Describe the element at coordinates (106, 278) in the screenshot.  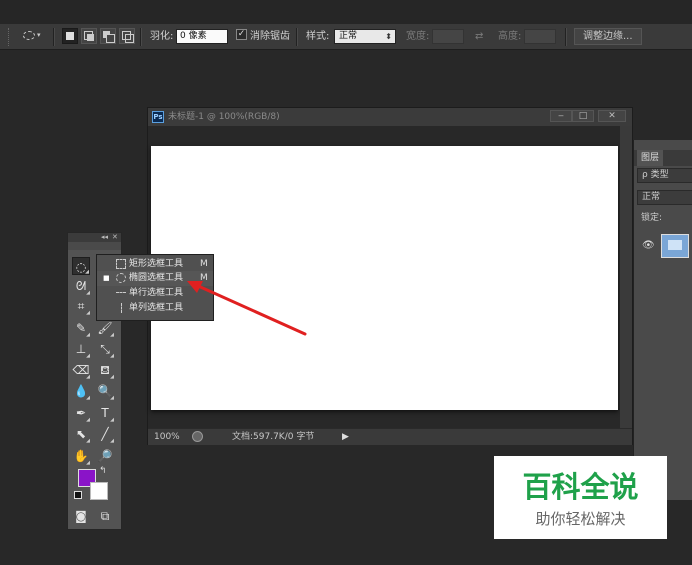
I see `selected-indicator: ■` at that location.